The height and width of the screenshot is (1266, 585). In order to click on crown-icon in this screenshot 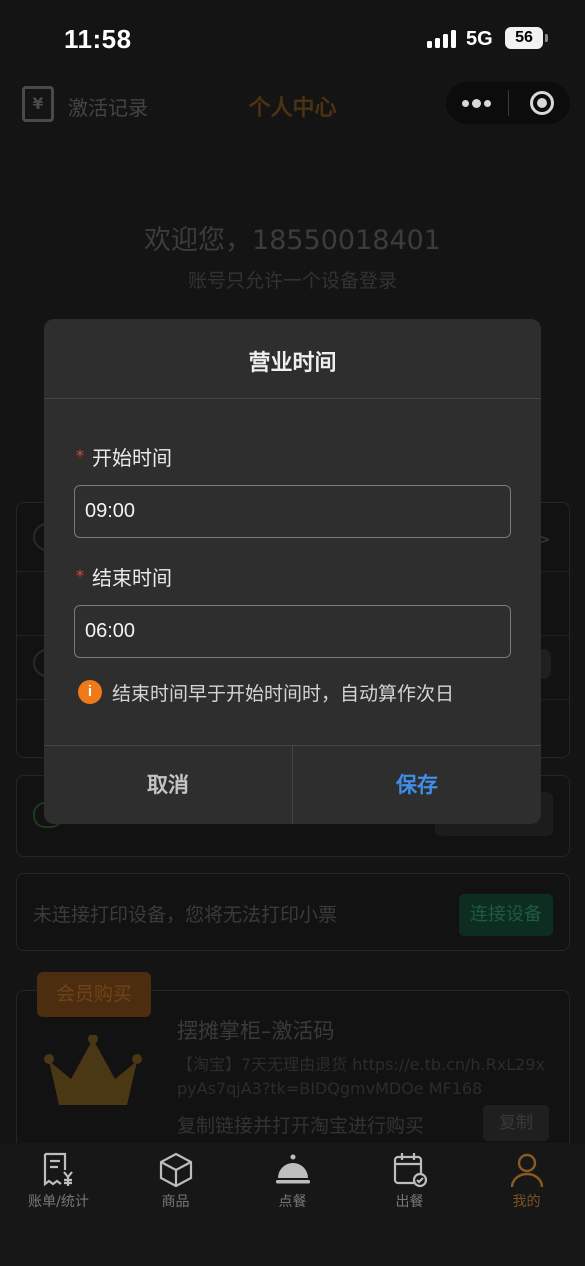, I will do `click(93, 1070)`.